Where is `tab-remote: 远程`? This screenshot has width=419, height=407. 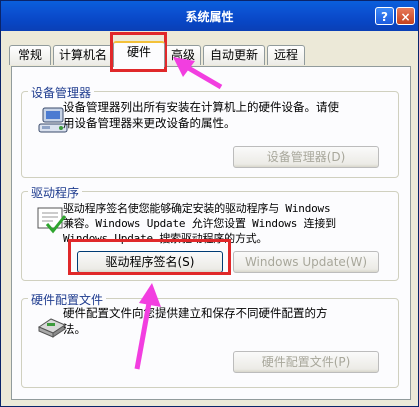 tab-remote: 远程 is located at coordinates (286, 55).